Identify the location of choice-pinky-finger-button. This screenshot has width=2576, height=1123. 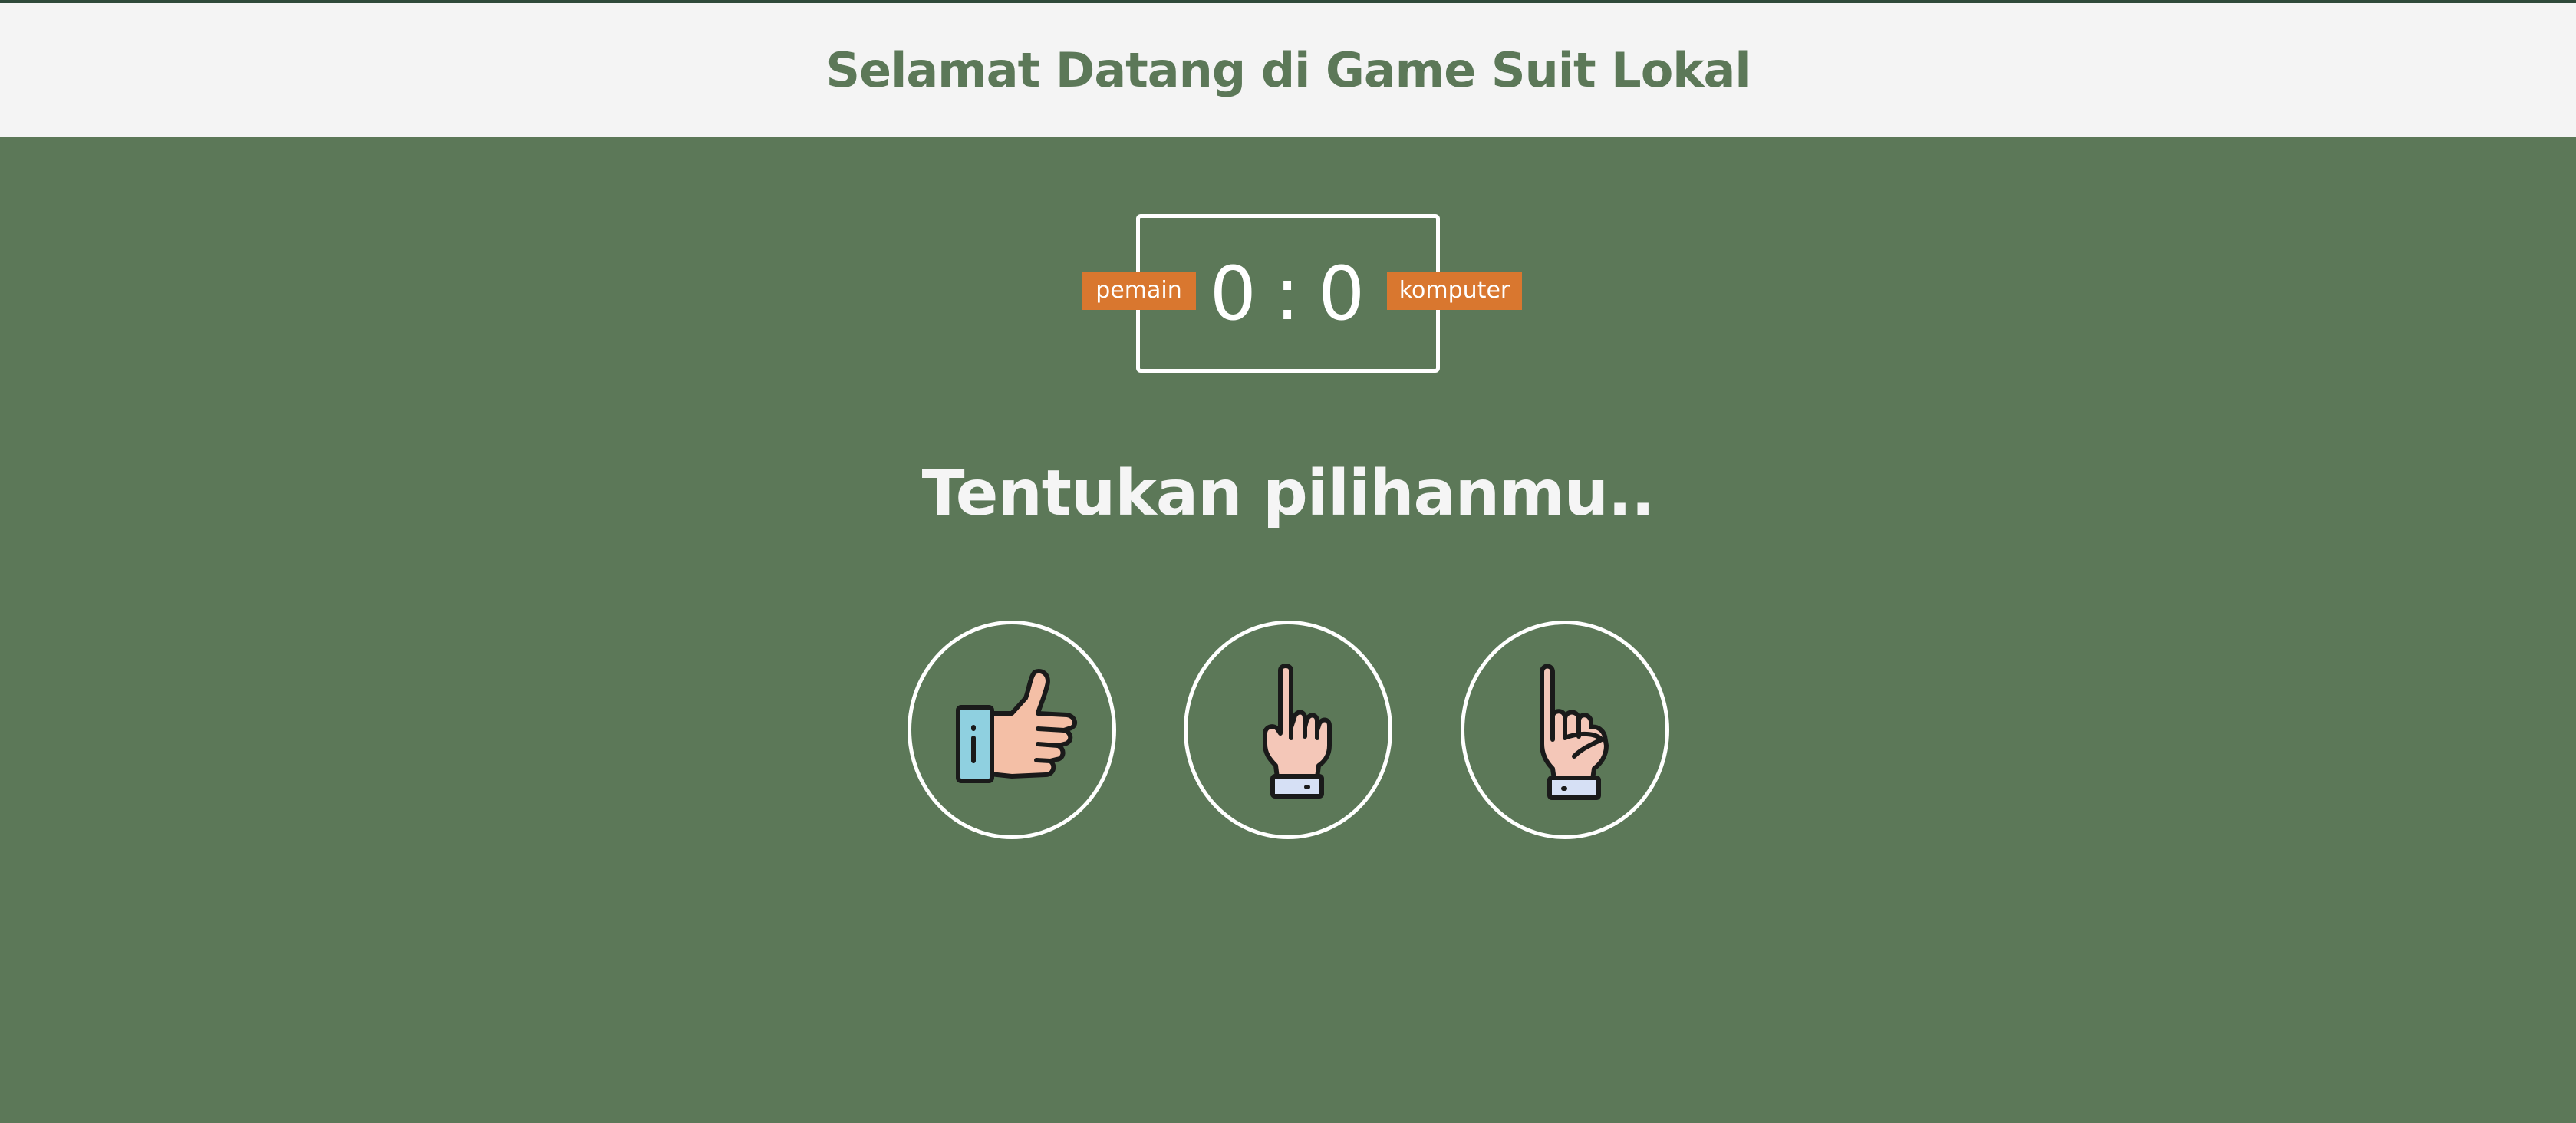
(1565, 730).